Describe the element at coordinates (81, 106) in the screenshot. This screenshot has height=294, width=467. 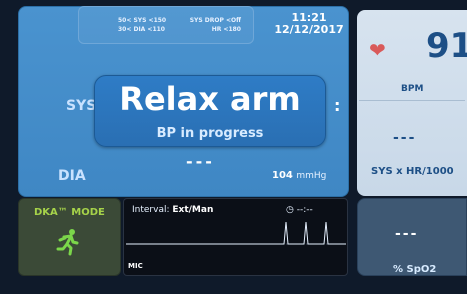
I see `sys-label: SYS` at that location.